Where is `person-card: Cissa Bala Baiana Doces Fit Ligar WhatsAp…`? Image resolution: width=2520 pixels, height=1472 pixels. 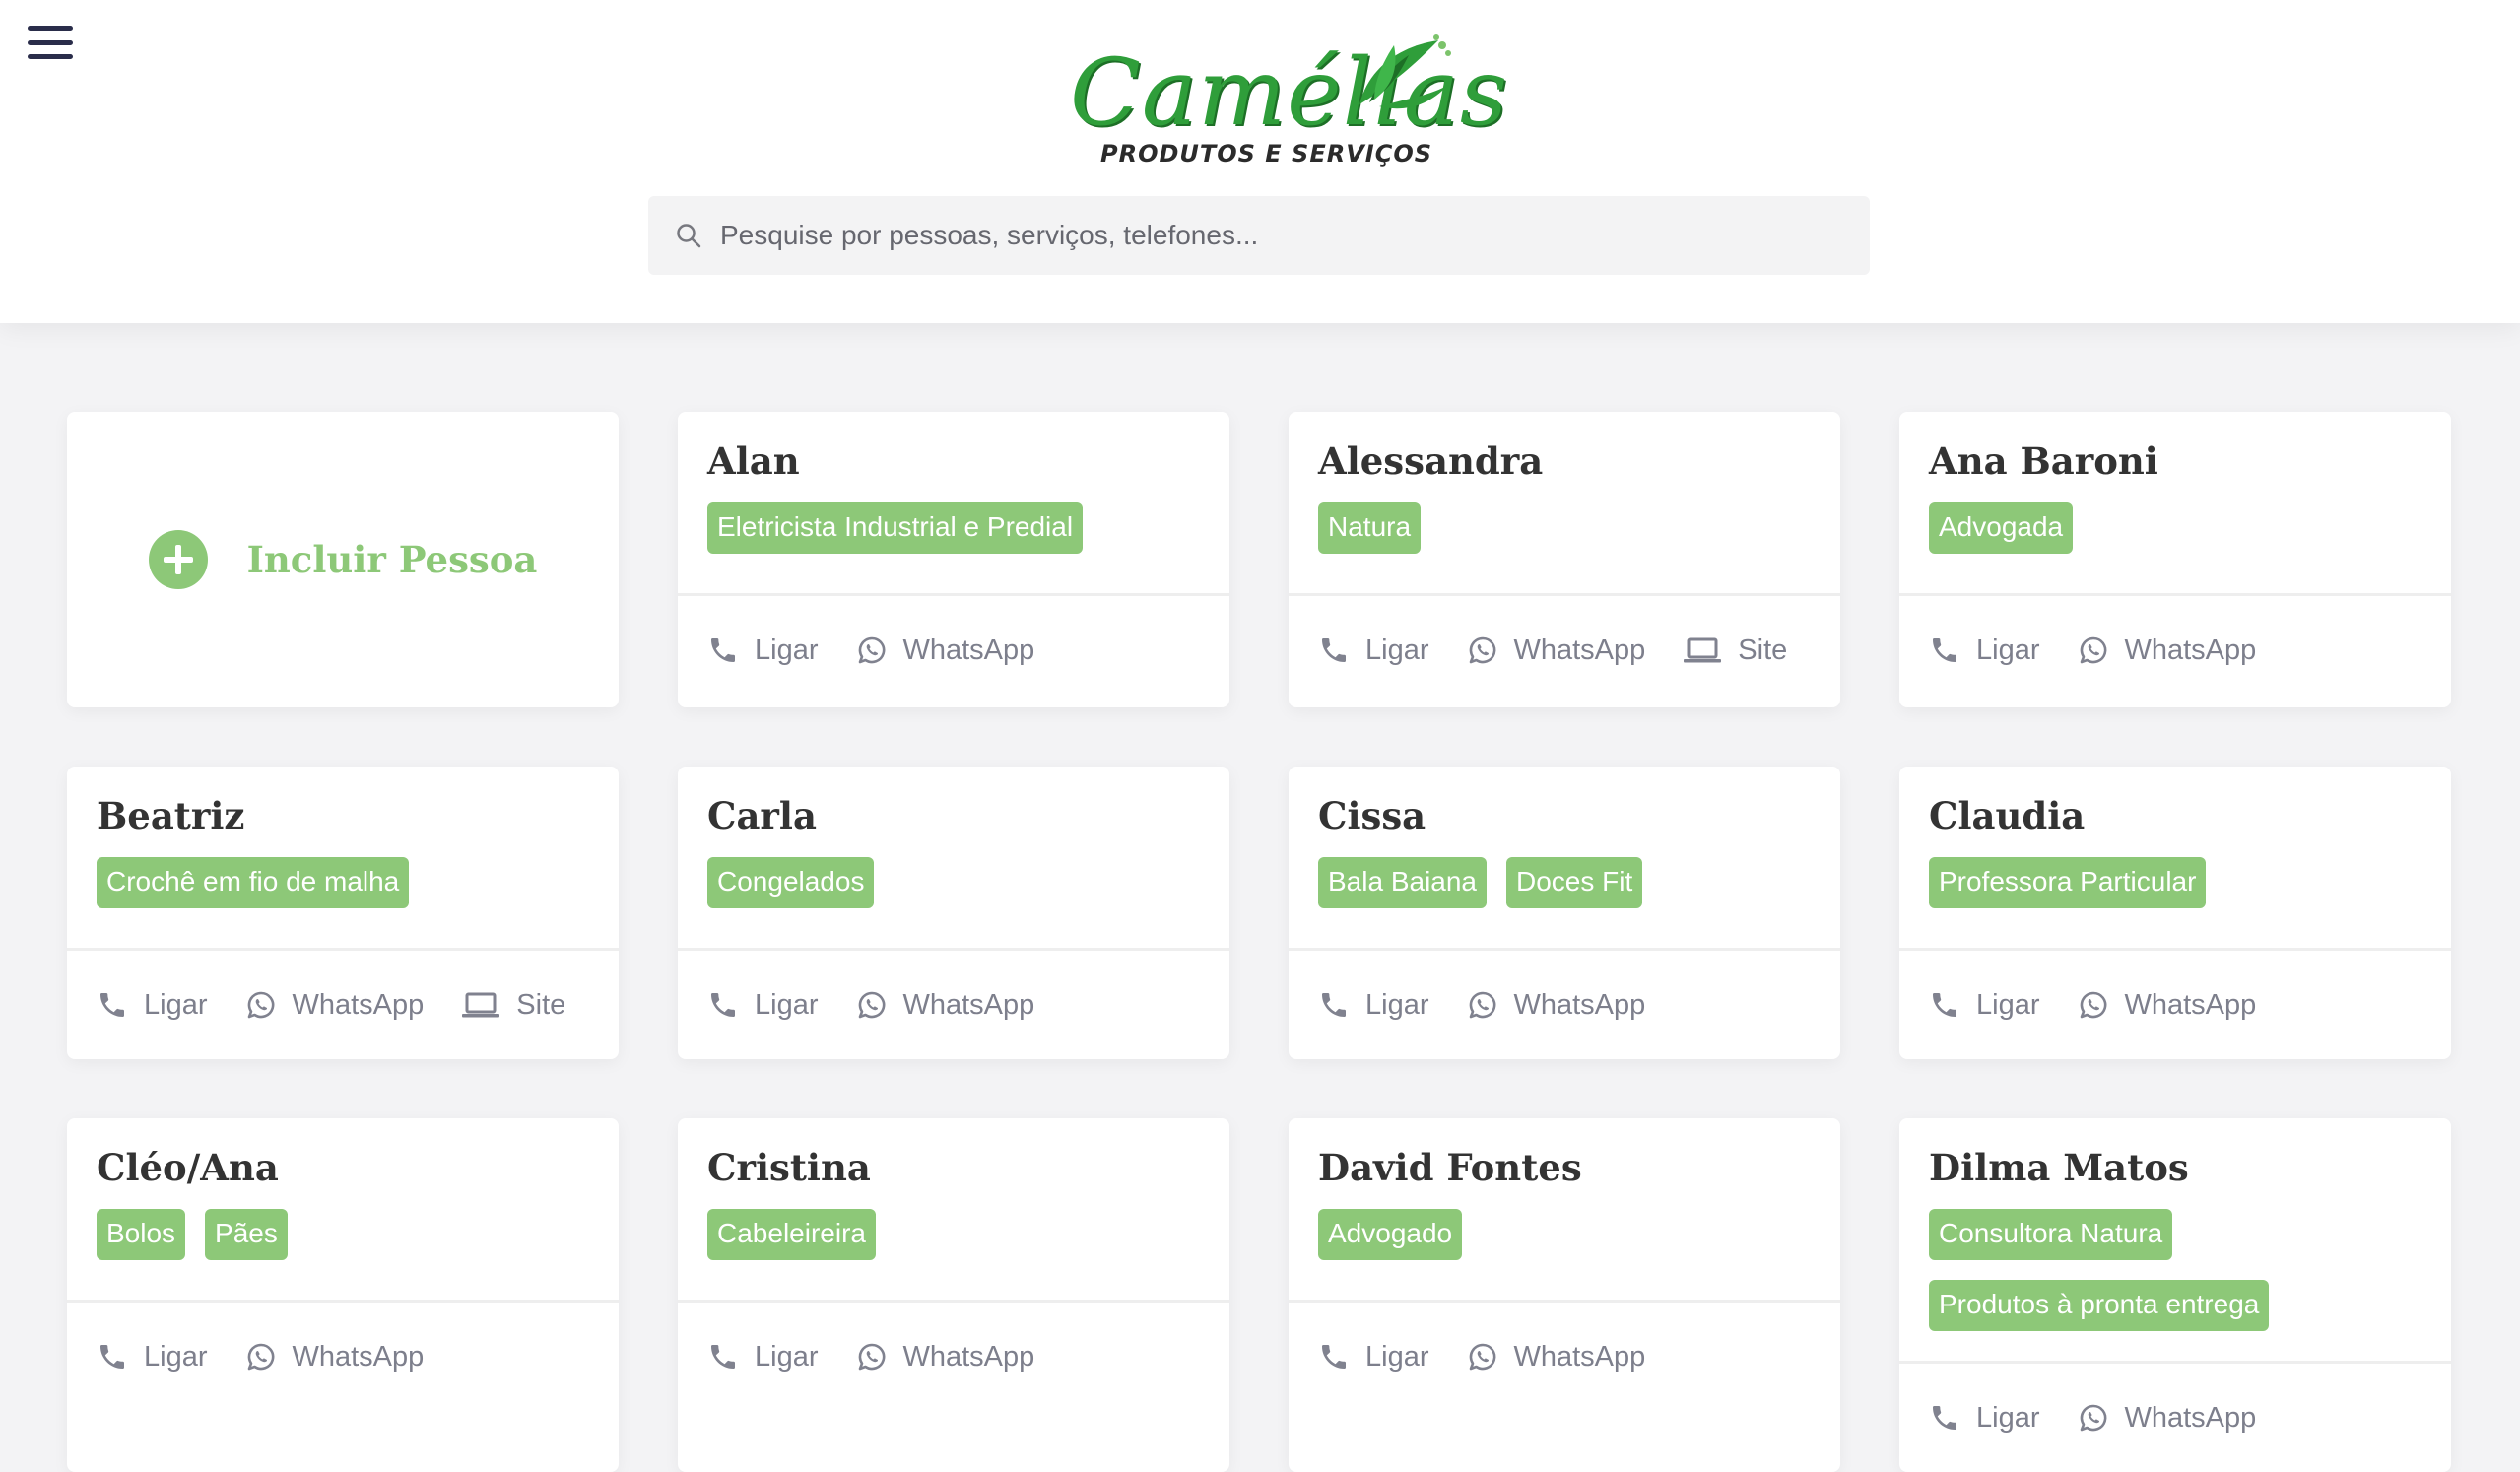
person-card: Cissa Bala Baiana Doces Fit Ligar WhatsAp… is located at coordinates (1564, 913).